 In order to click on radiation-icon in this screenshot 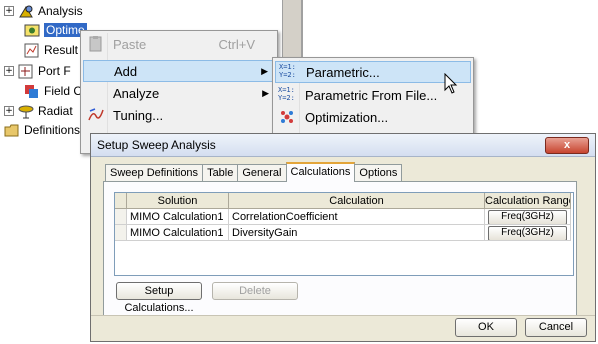, I will do `click(26, 111)`.